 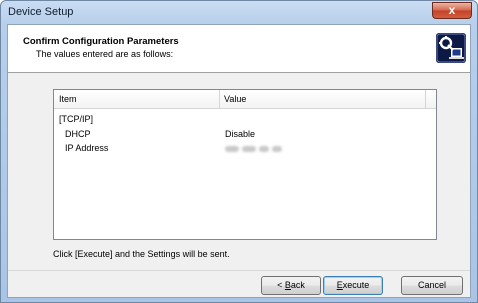 I want to click on back-button: < Back, so click(x=291, y=285).